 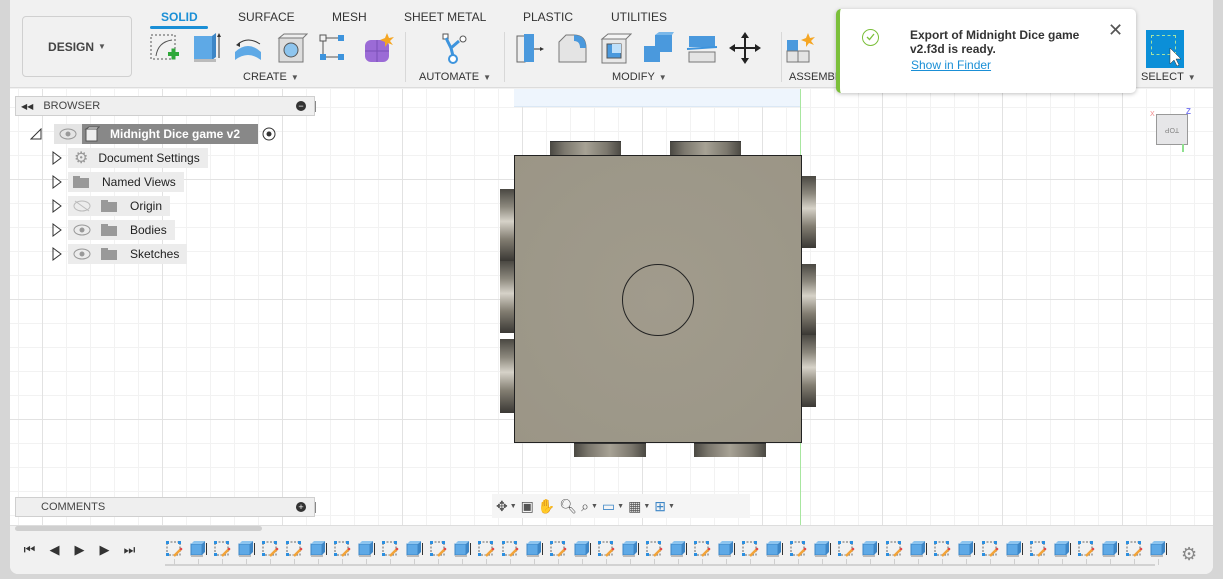 What do you see at coordinates (506, 506) in the screenshot?
I see `orbit-icon: ✥ ▼` at bounding box center [506, 506].